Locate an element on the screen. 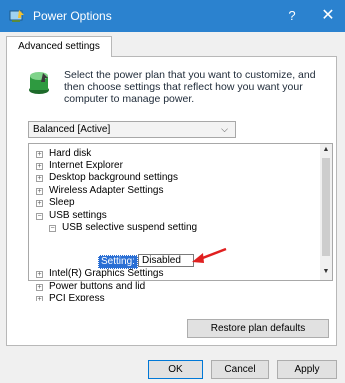 This screenshot has height=383, width=345. tree-item-label: Hard disk is located at coordinates (70, 153).